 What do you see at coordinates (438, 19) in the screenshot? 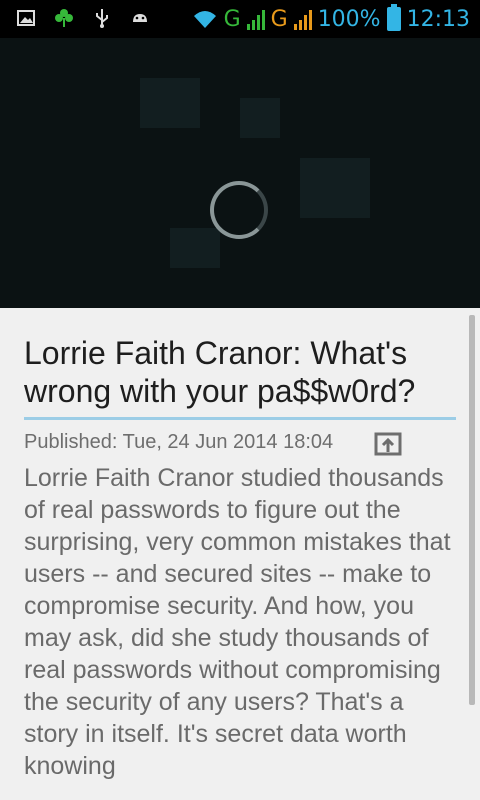
I see `clock: 12:13` at bounding box center [438, 19].